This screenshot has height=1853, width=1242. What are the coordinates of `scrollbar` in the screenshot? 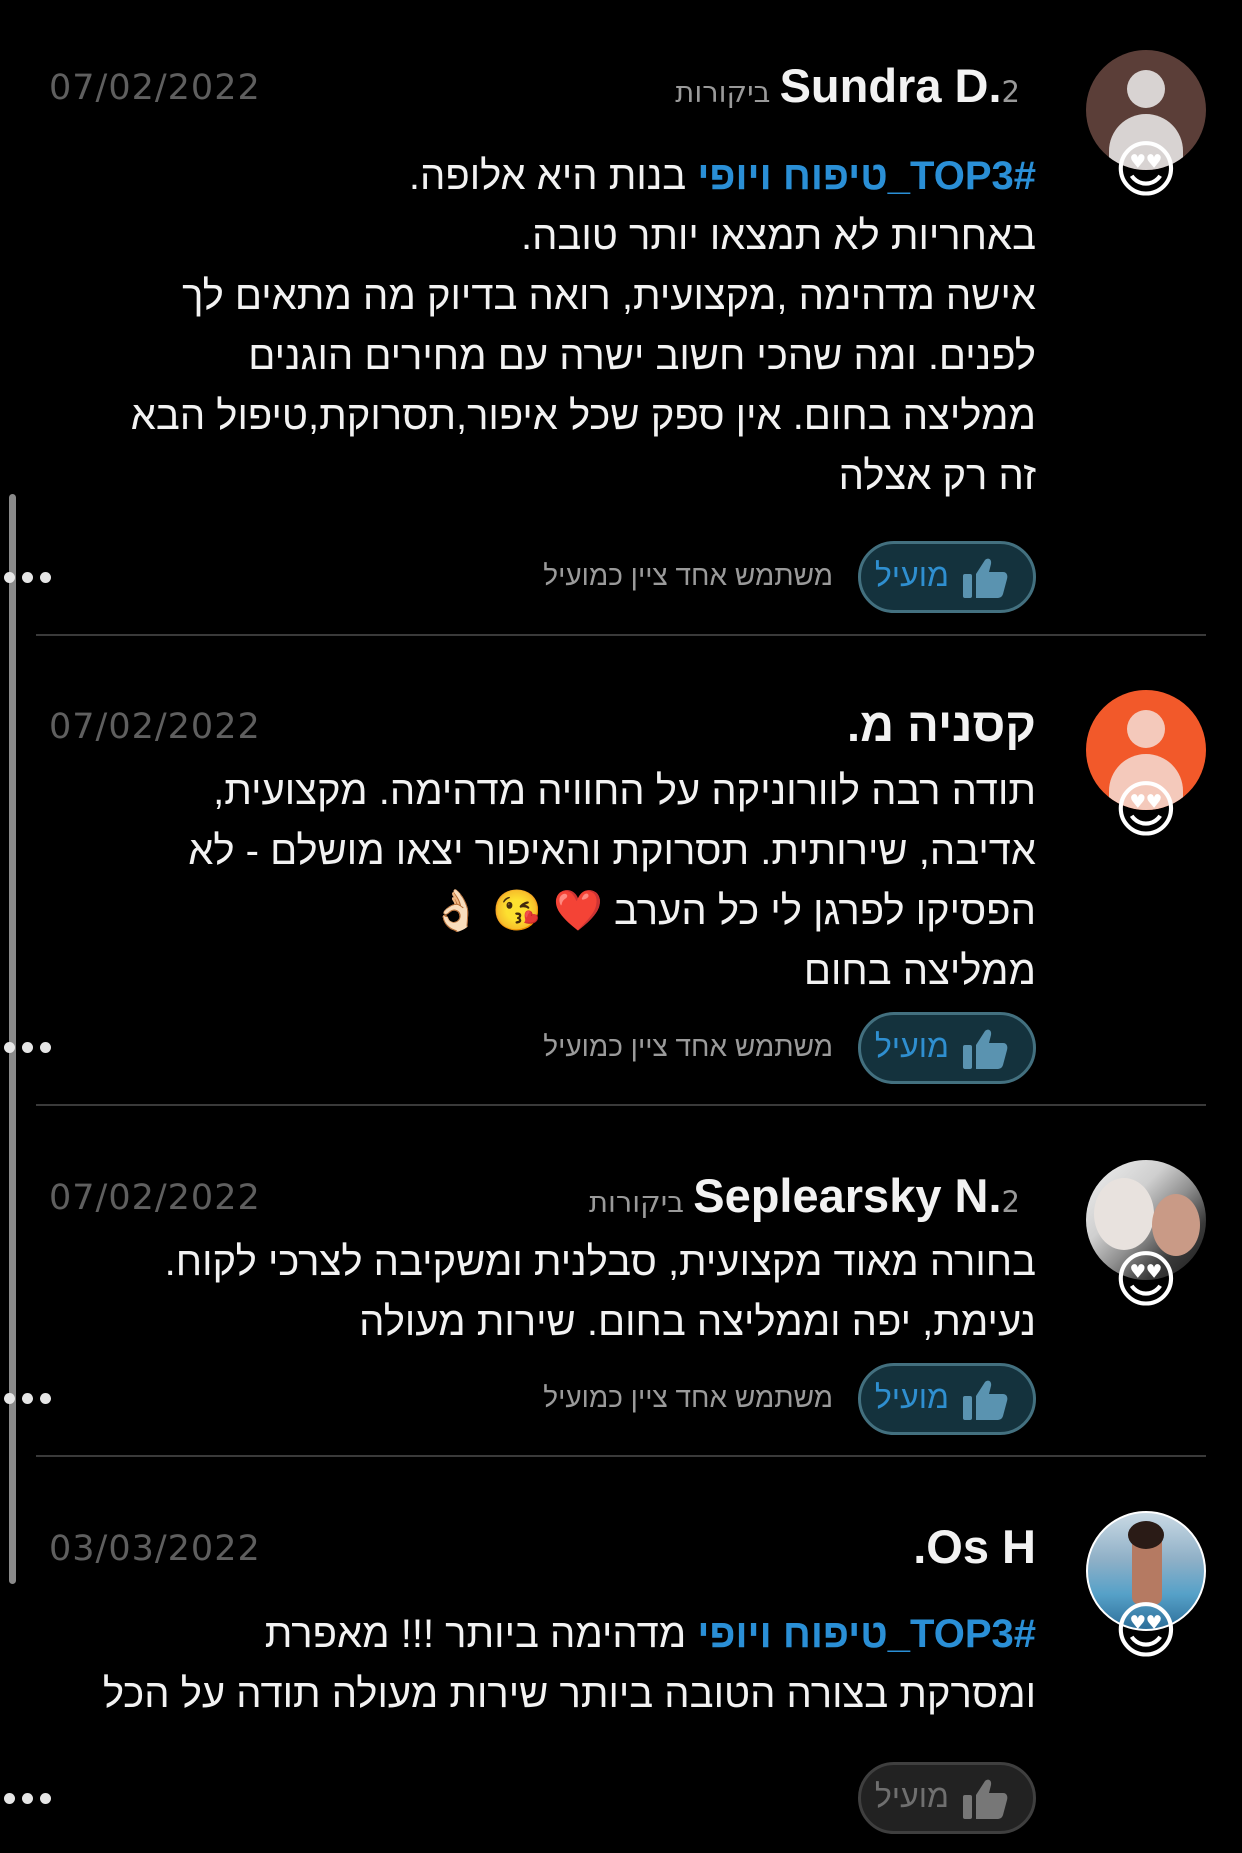 It's located at (12, 1039).